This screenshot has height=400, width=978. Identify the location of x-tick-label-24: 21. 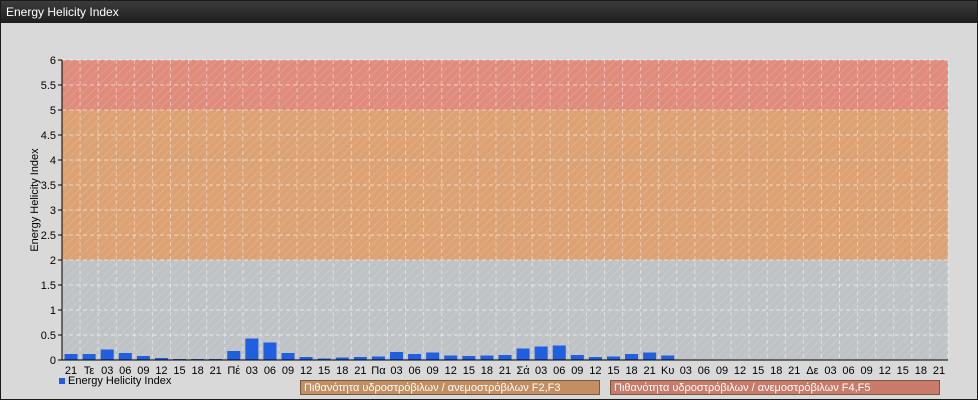
(505, 371).